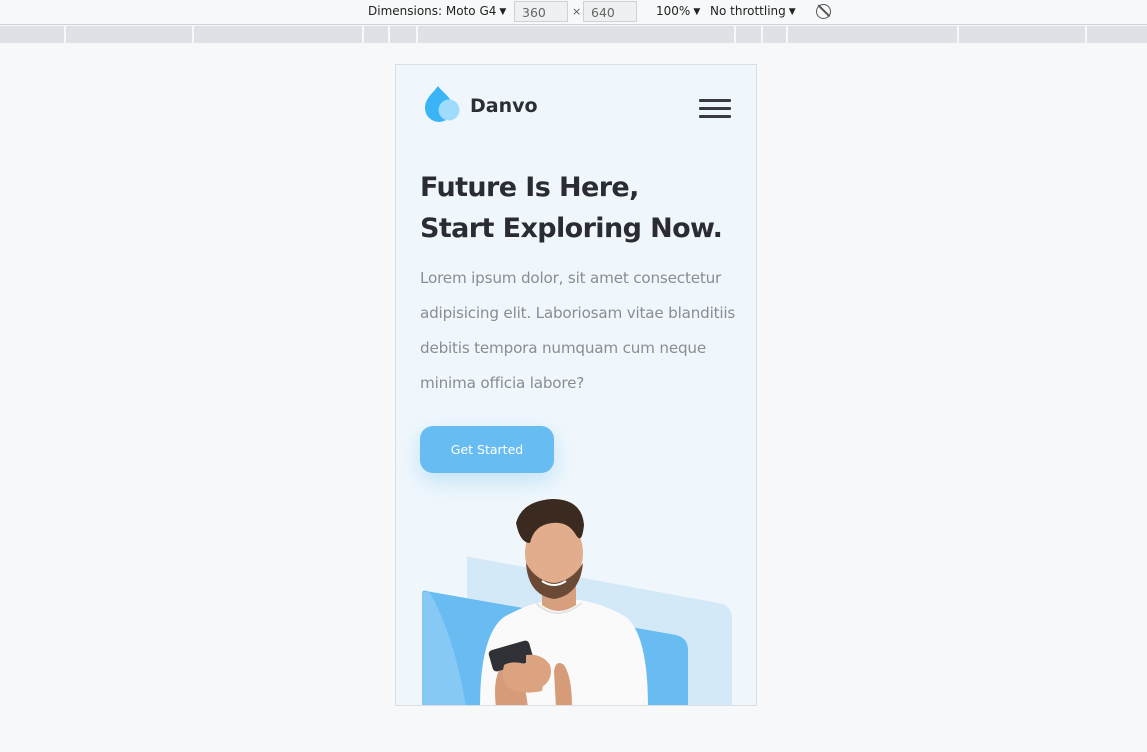 The width and height of the screenshot is (1147, 752). I want to click on headline-line-1: Future Is Here,, so click(529, 187).